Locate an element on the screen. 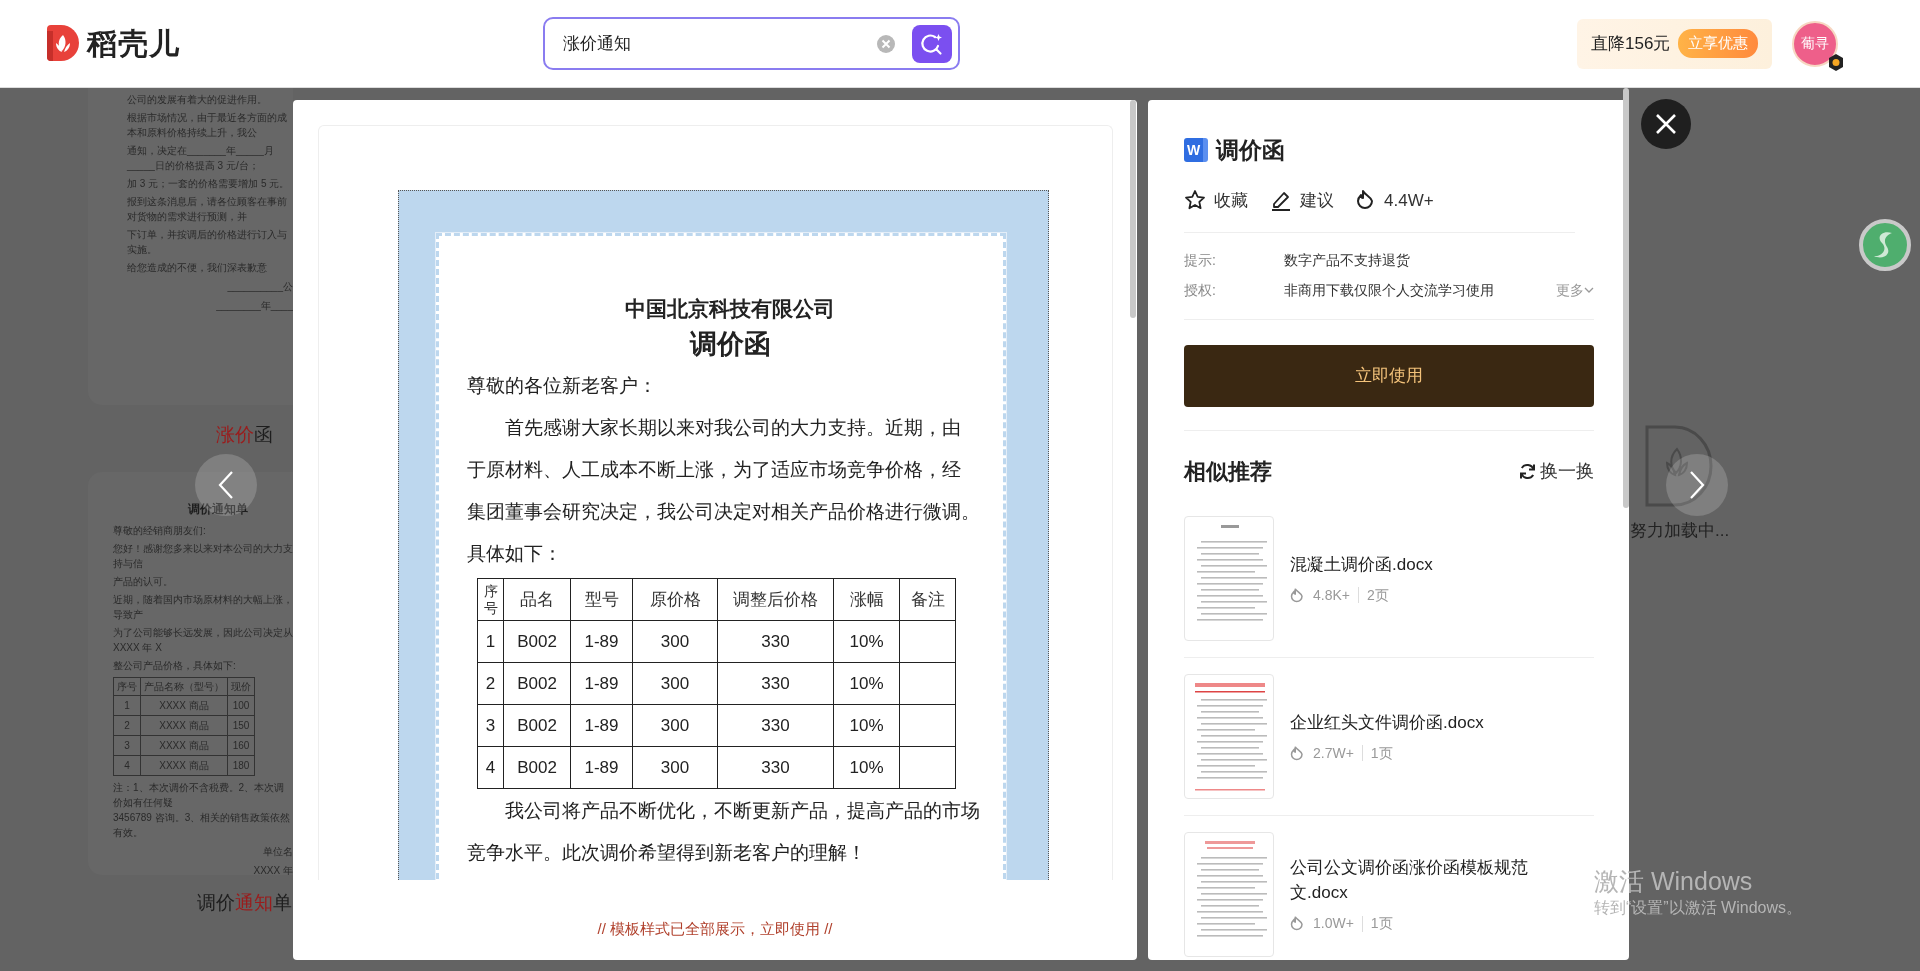 Image resolution: width=1920 pixels, height=971 pixels. logo-text: 稻壳儿 is located at coordinates (133, 43).